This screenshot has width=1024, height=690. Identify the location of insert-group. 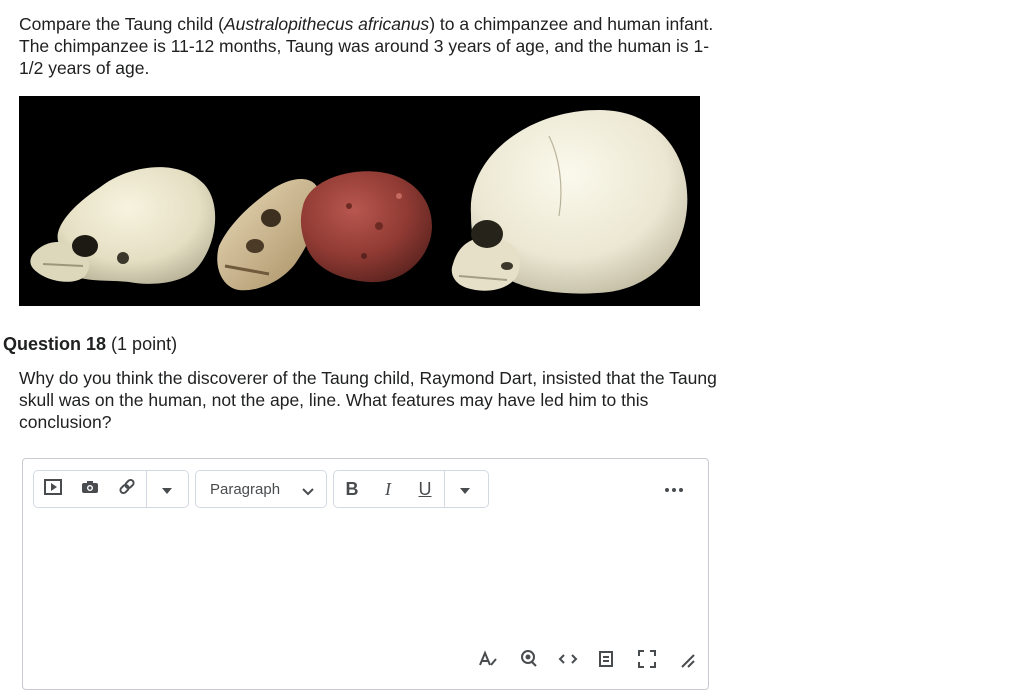
(111, 489).